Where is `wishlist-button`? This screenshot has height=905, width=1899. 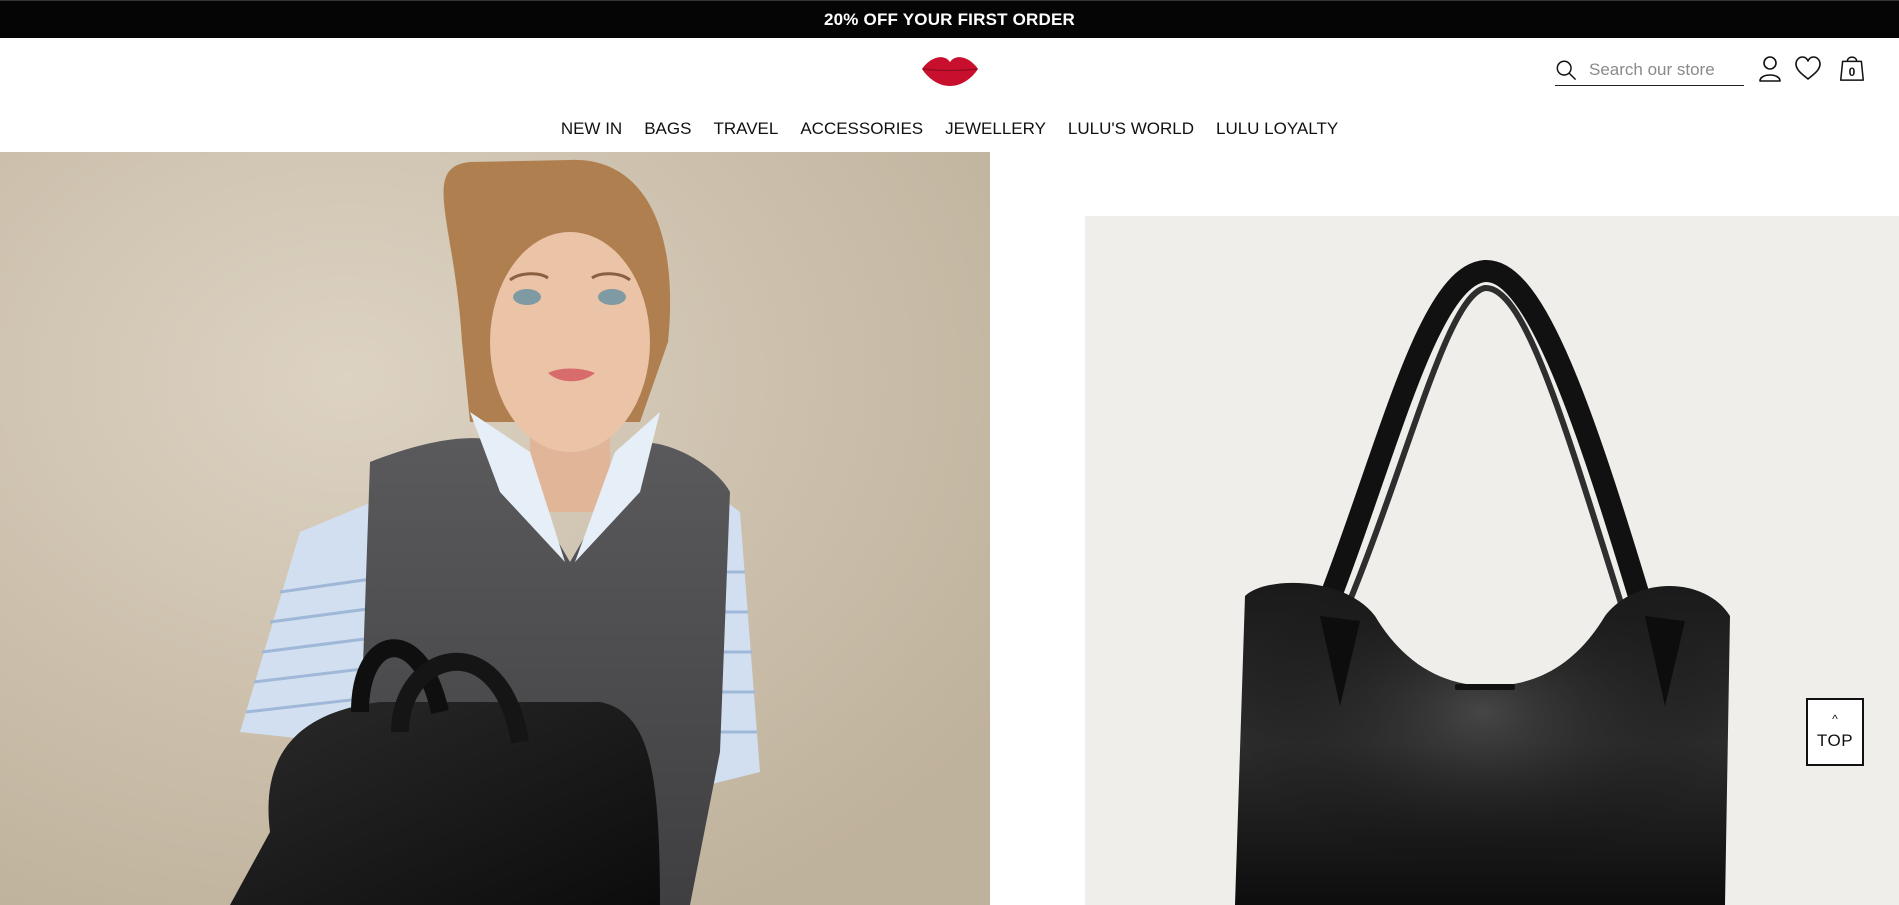 wishlist-button is located at coordinates (1808, 69).